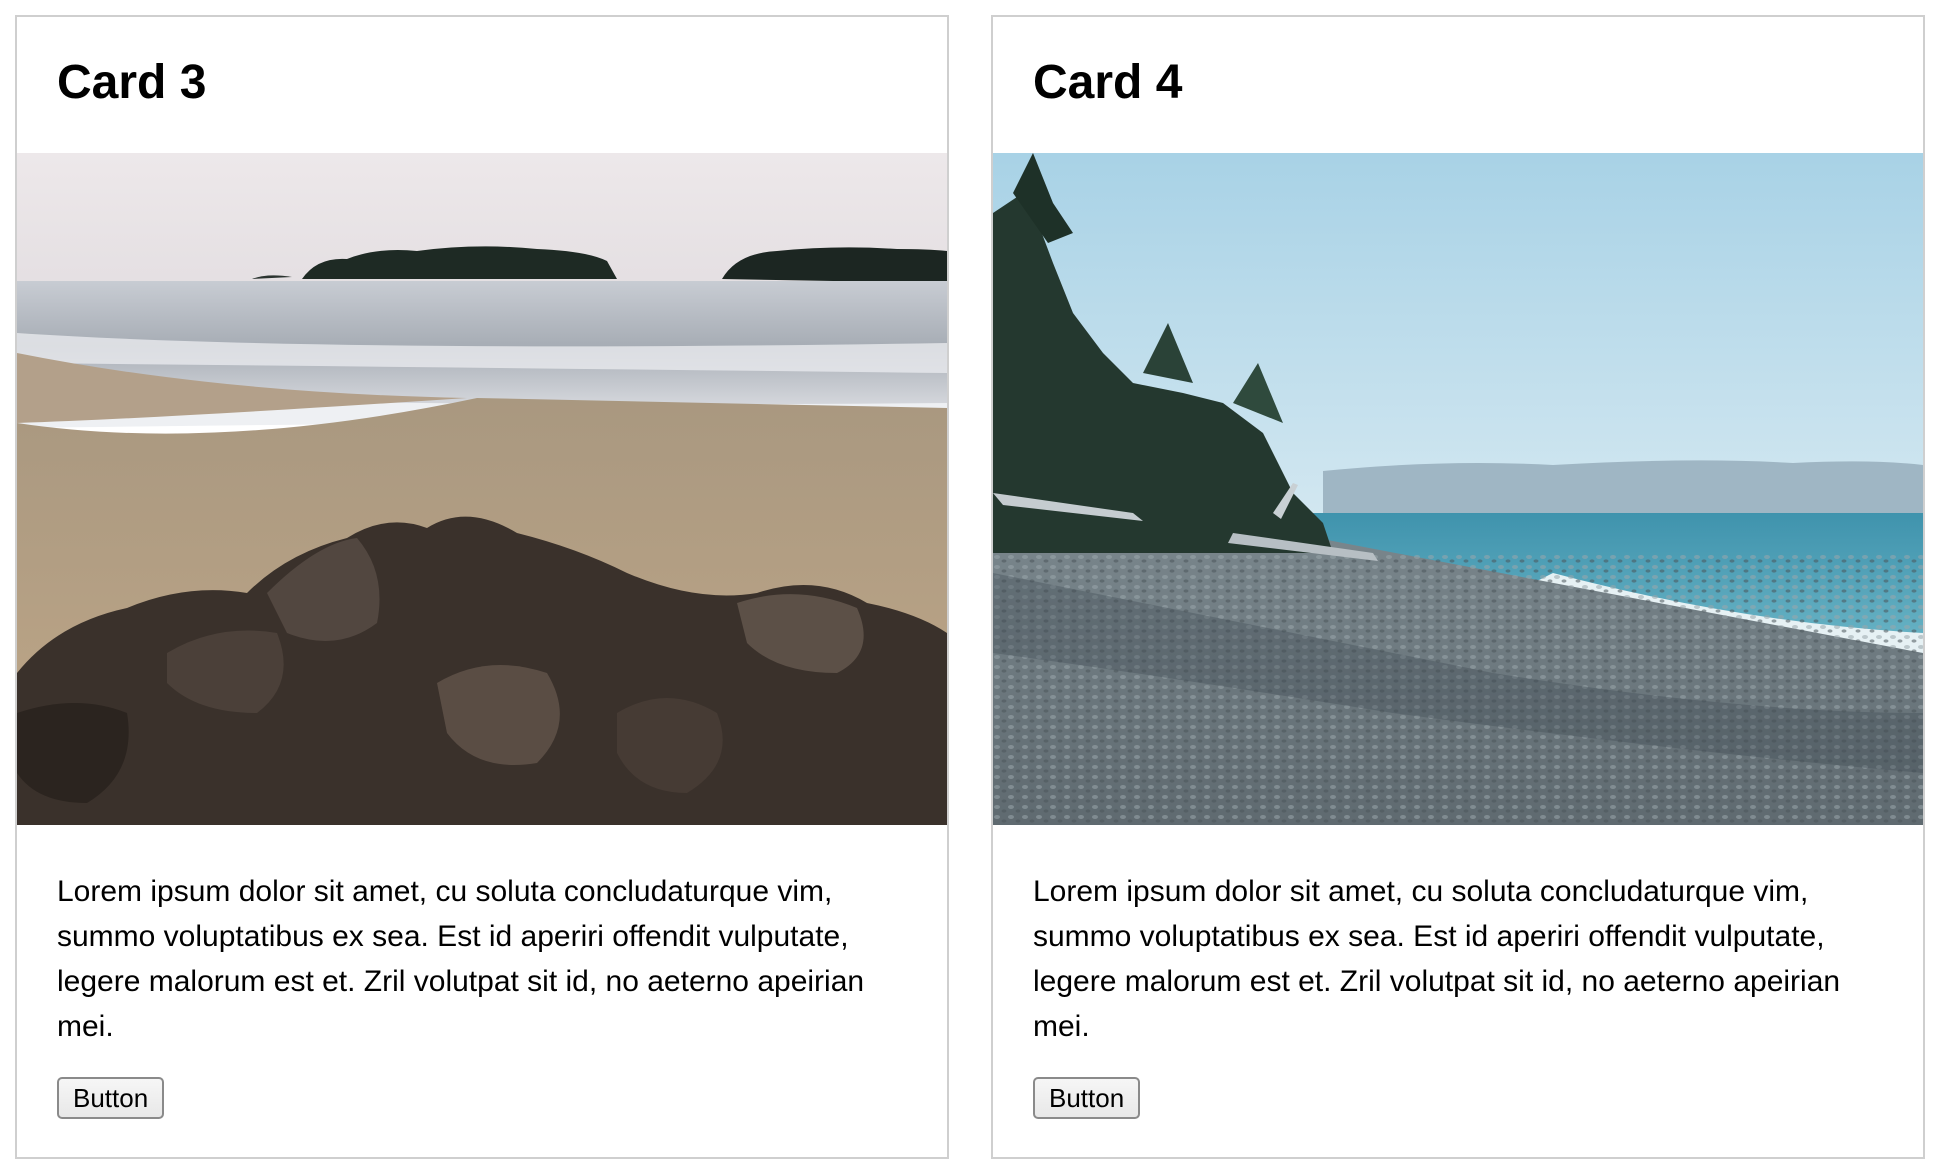 Image resolution: width=1940 pixels, height=1174 pixels. What do you see at coordinates (1108, 82) in the screenshot?
I see `card-title: Card 4` at bounding box center [1108, 82].